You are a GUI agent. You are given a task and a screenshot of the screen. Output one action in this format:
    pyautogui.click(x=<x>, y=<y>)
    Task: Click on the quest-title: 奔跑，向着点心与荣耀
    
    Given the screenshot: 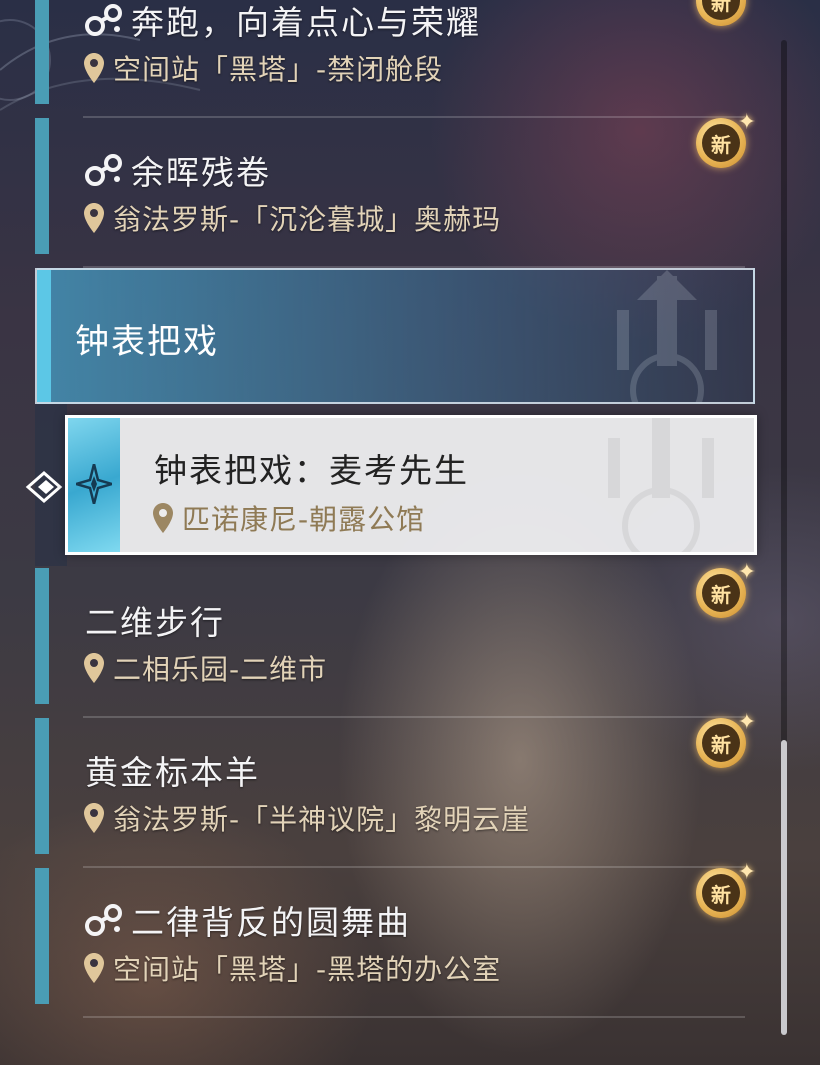 What is the action you would take?
    pyautogui.click(x=306, y=22)
    